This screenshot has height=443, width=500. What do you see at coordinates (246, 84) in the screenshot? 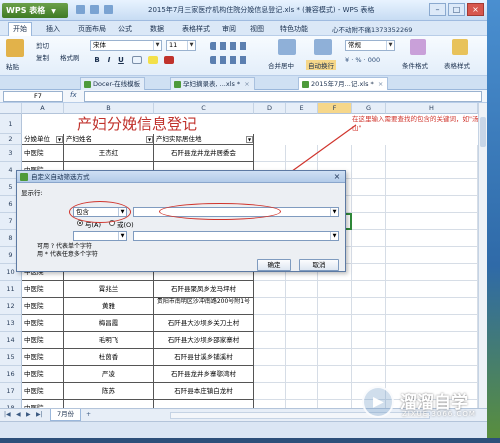
I see `close-tab-icon: ×` at bounding box center [246, 84].